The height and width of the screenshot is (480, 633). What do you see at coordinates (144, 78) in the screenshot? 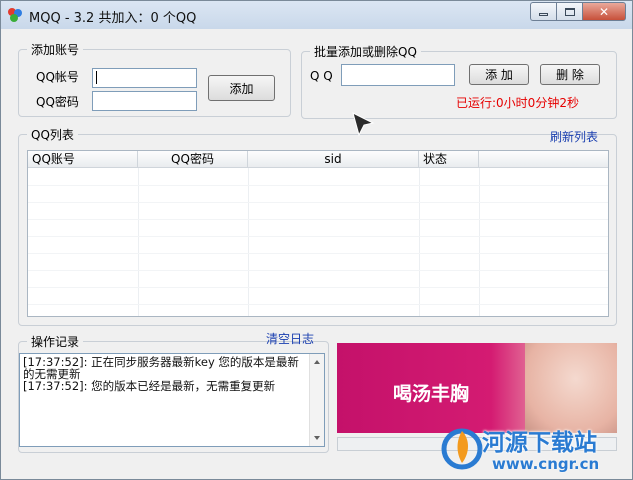
I see `qq-account-input` at bounding box center [144, 78].